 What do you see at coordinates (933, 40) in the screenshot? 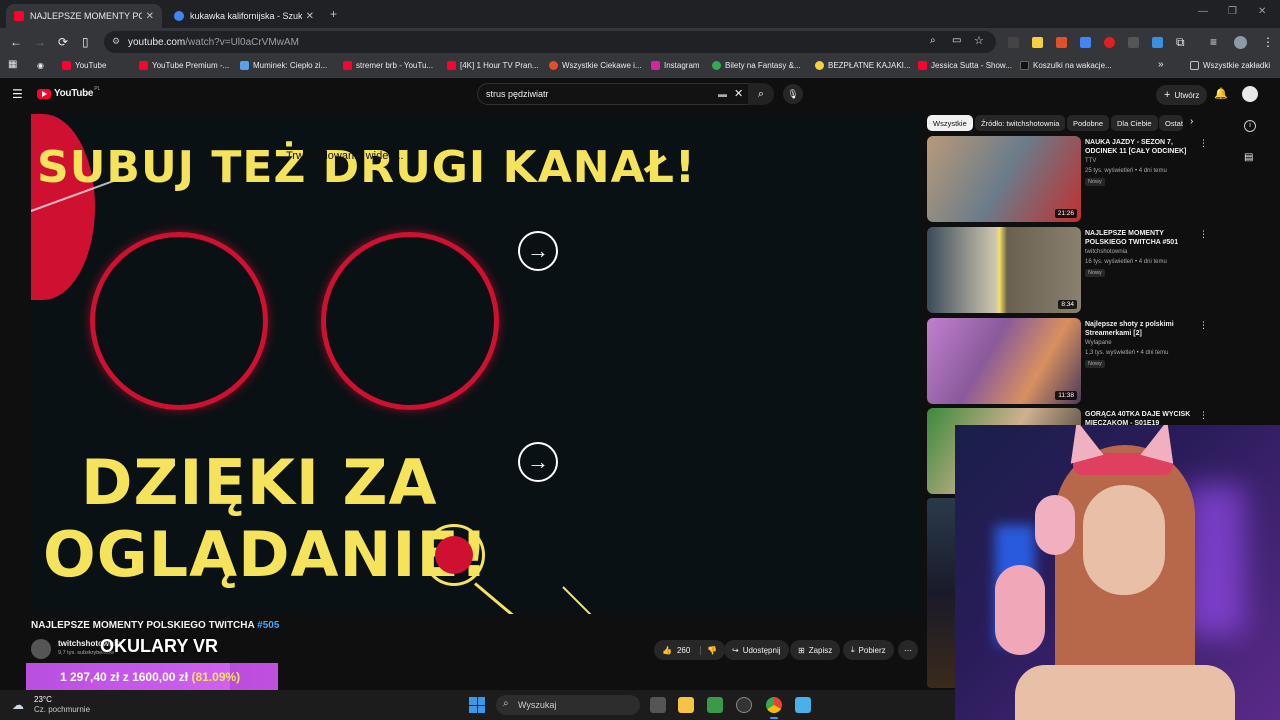
I see `zoom-icon: ⌕` at bounding box center [933, 40].